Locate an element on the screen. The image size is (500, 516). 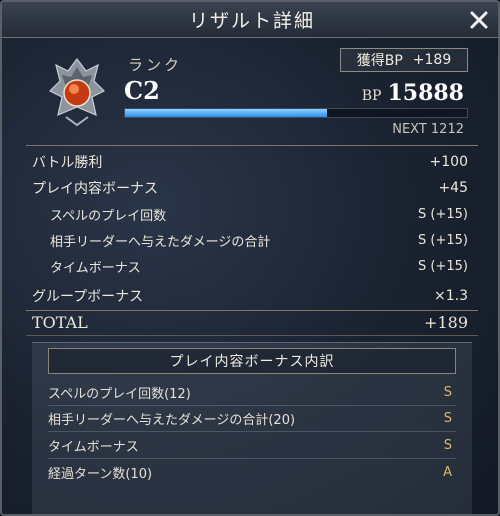
result-label: スペルのプレイ回数 is located at coordinates (108, 216).